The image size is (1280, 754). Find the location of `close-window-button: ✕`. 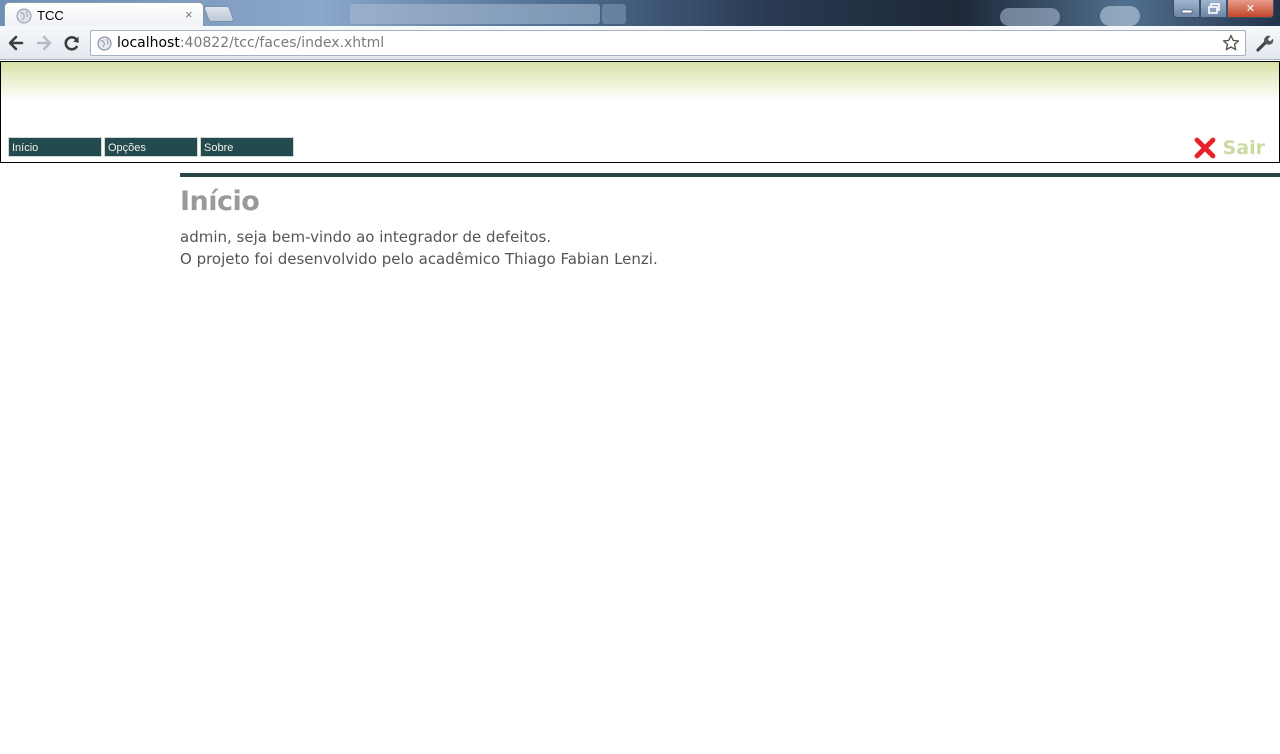

close-window-button: ✕ is located at coordinates (1250, 9).